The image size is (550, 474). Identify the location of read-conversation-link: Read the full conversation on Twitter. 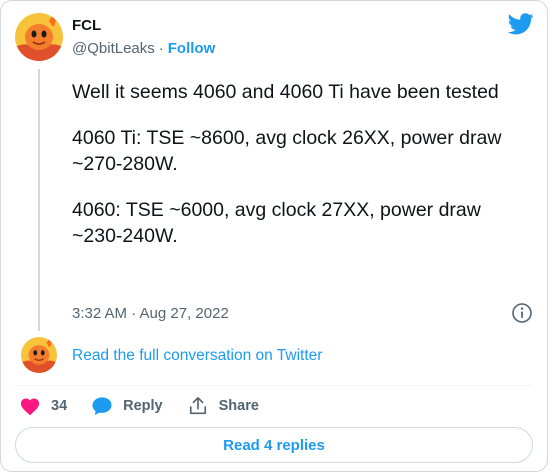
(197, 356).